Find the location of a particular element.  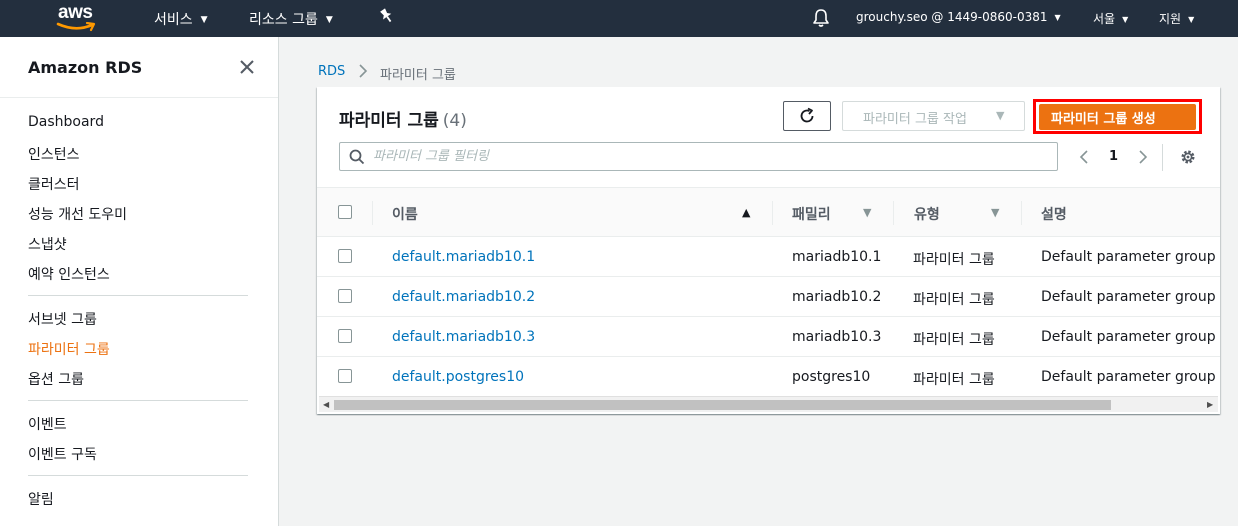

parameter-group-actions-dropdown: 파라미터 그룹 작업 ▼ is located at coordinates (933, 116).